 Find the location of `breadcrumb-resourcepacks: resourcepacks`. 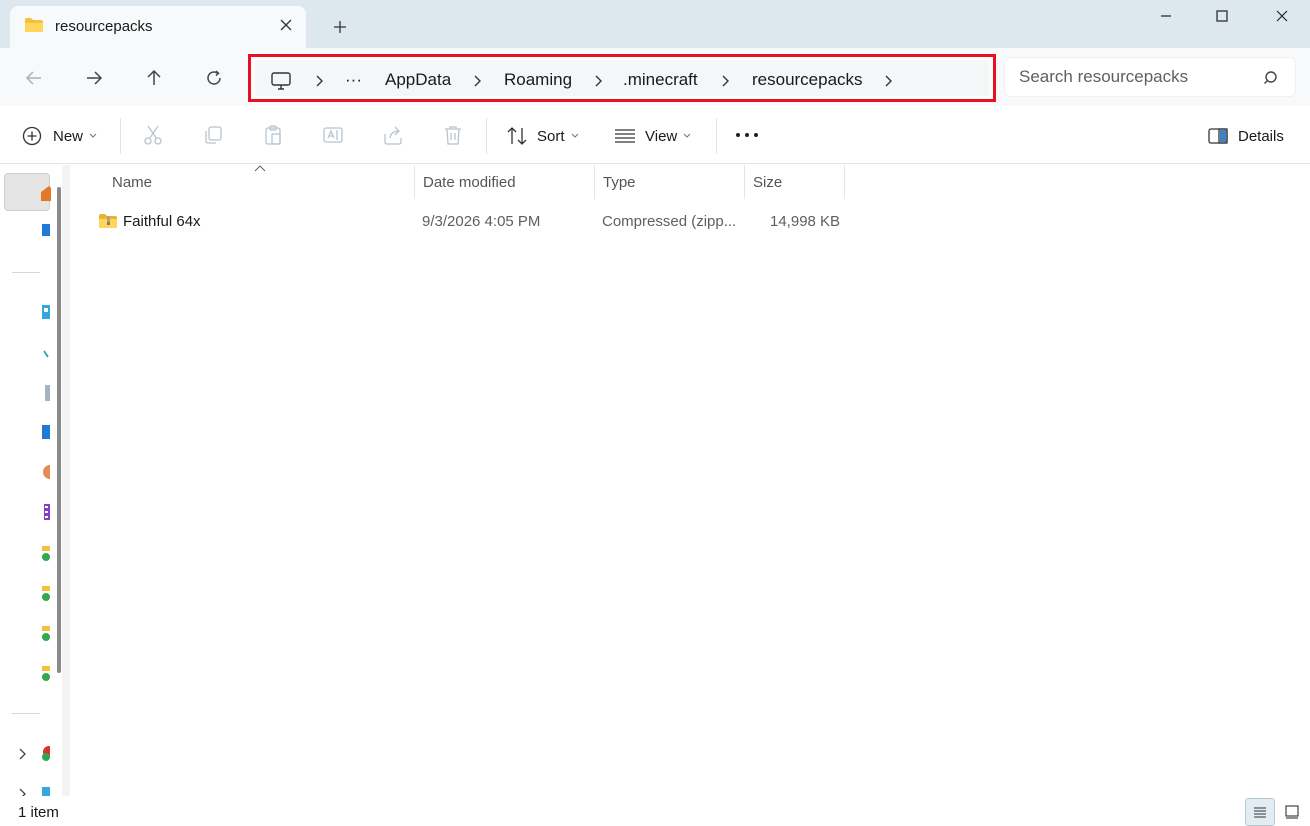

breadcrumb-resourcepacks: resourcepacks is located at coordinates (807, 80).